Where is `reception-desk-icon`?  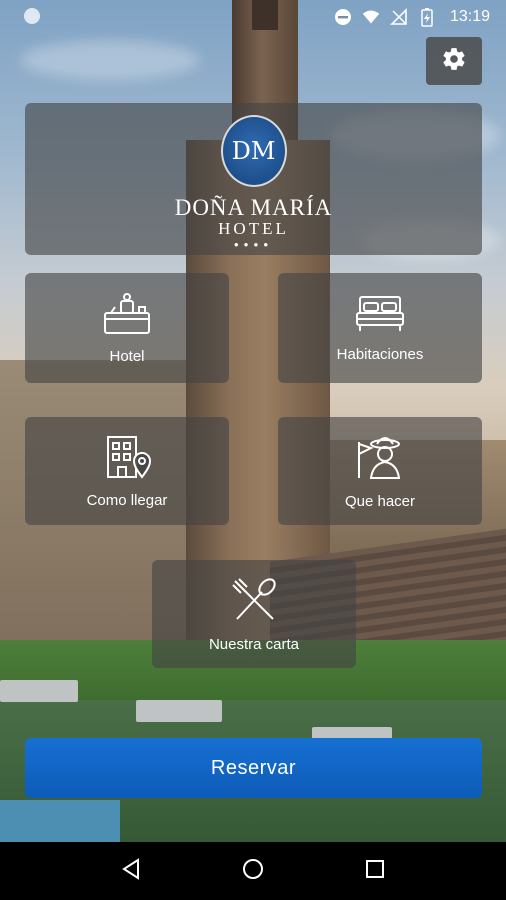
reception-desk-icon is located at coordinates (127, 316).